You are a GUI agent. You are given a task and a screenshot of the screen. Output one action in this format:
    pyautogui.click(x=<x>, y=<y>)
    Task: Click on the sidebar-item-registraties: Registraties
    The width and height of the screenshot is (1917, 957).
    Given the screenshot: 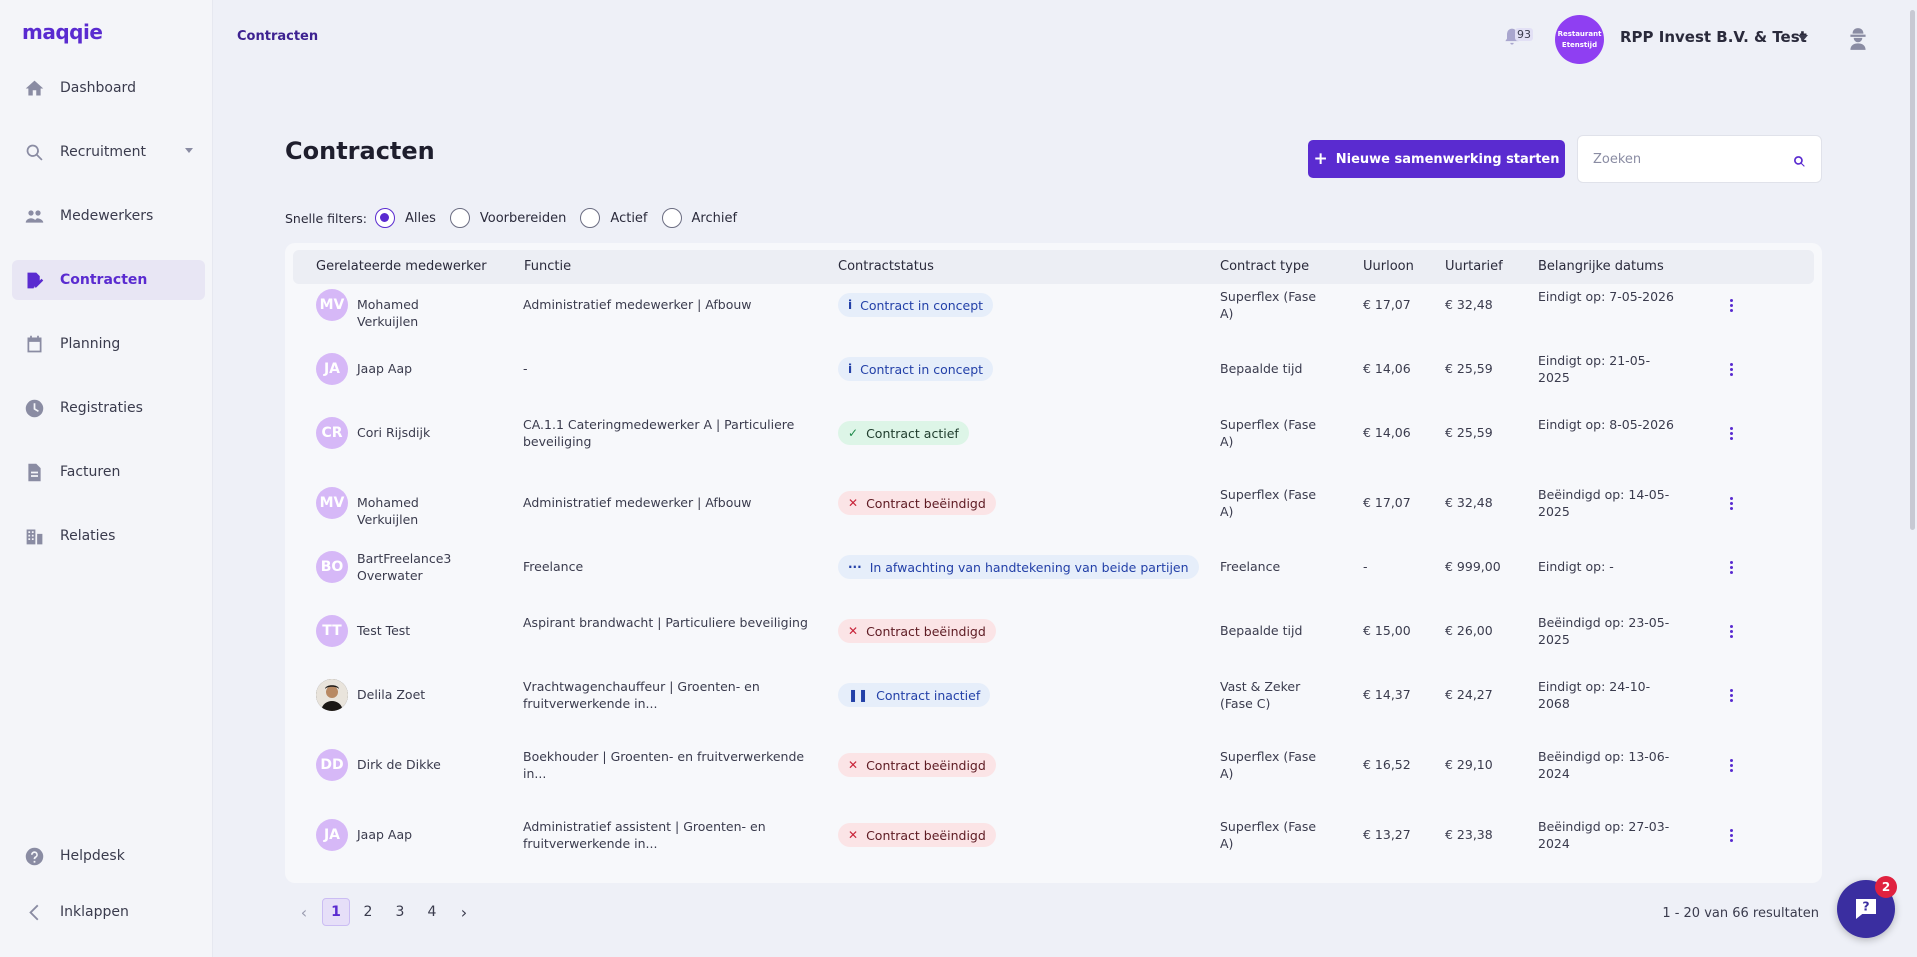 What is the action you would take?
    pyautogui.click(x=108, y=408)
    